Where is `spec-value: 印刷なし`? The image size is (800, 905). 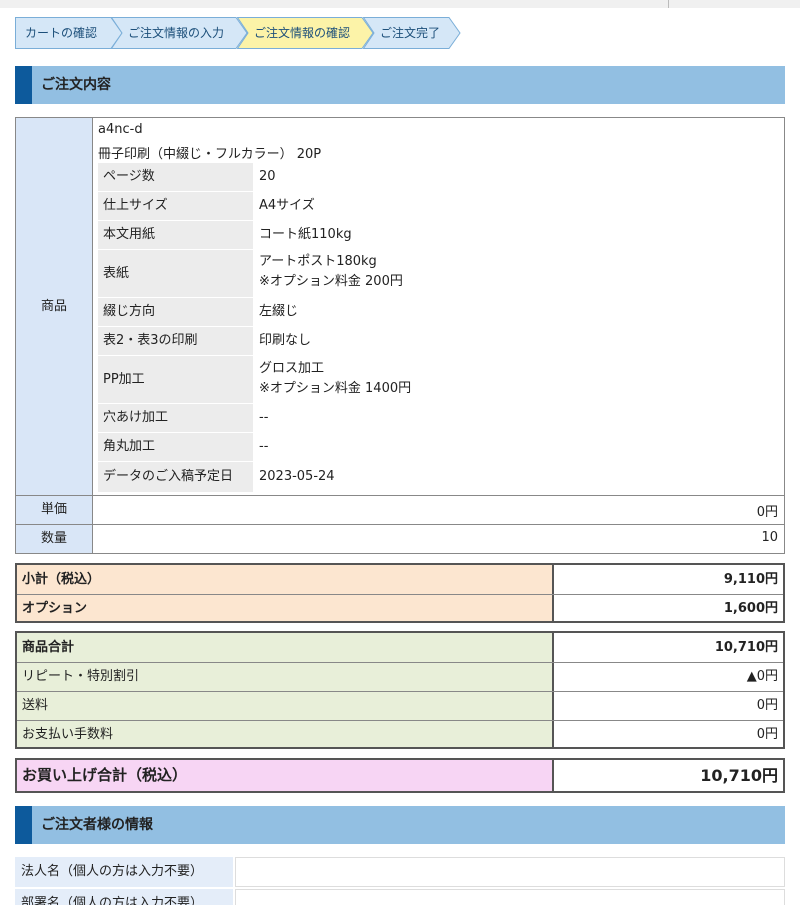
spec-value: 印刷なし is located at coordinates (285, 340).